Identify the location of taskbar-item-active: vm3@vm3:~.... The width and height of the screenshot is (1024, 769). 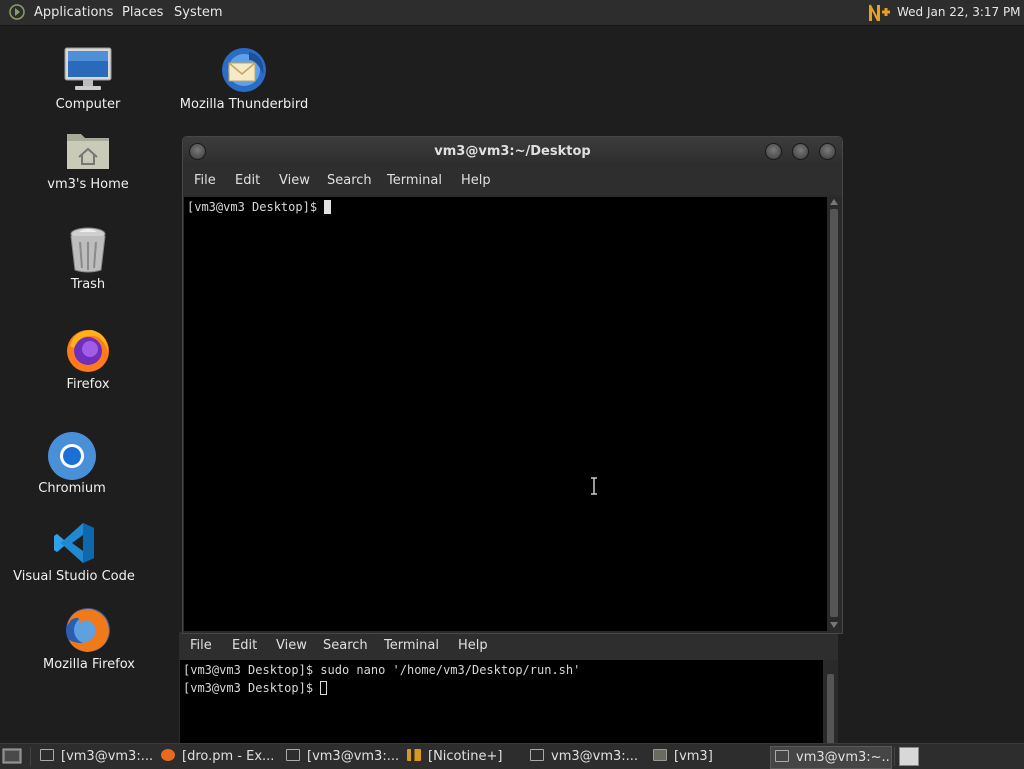
(831, 757).